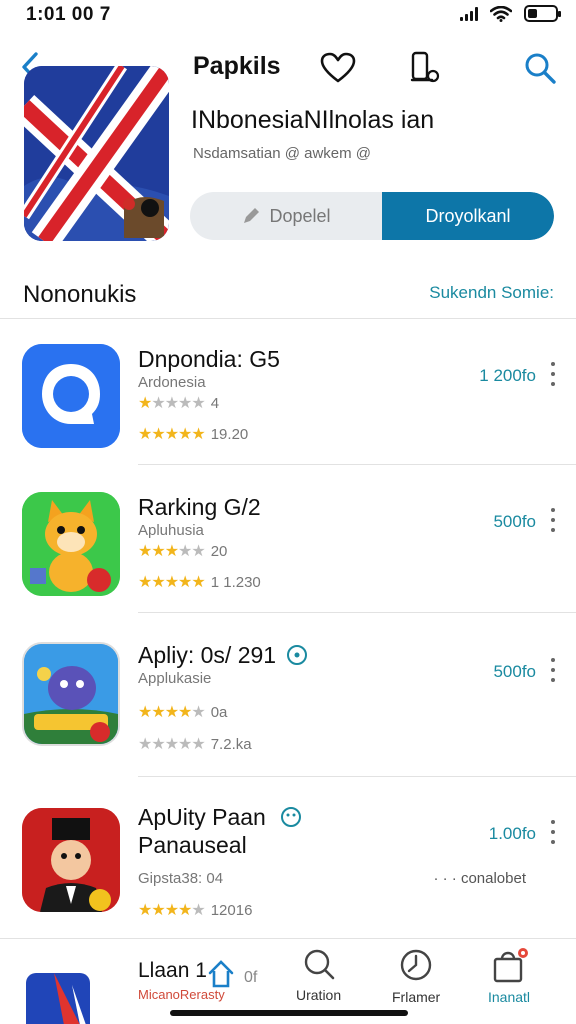 The image size is (576, 1024). I want to click on app-name-text: ApUity Paan, so click(202, 817).